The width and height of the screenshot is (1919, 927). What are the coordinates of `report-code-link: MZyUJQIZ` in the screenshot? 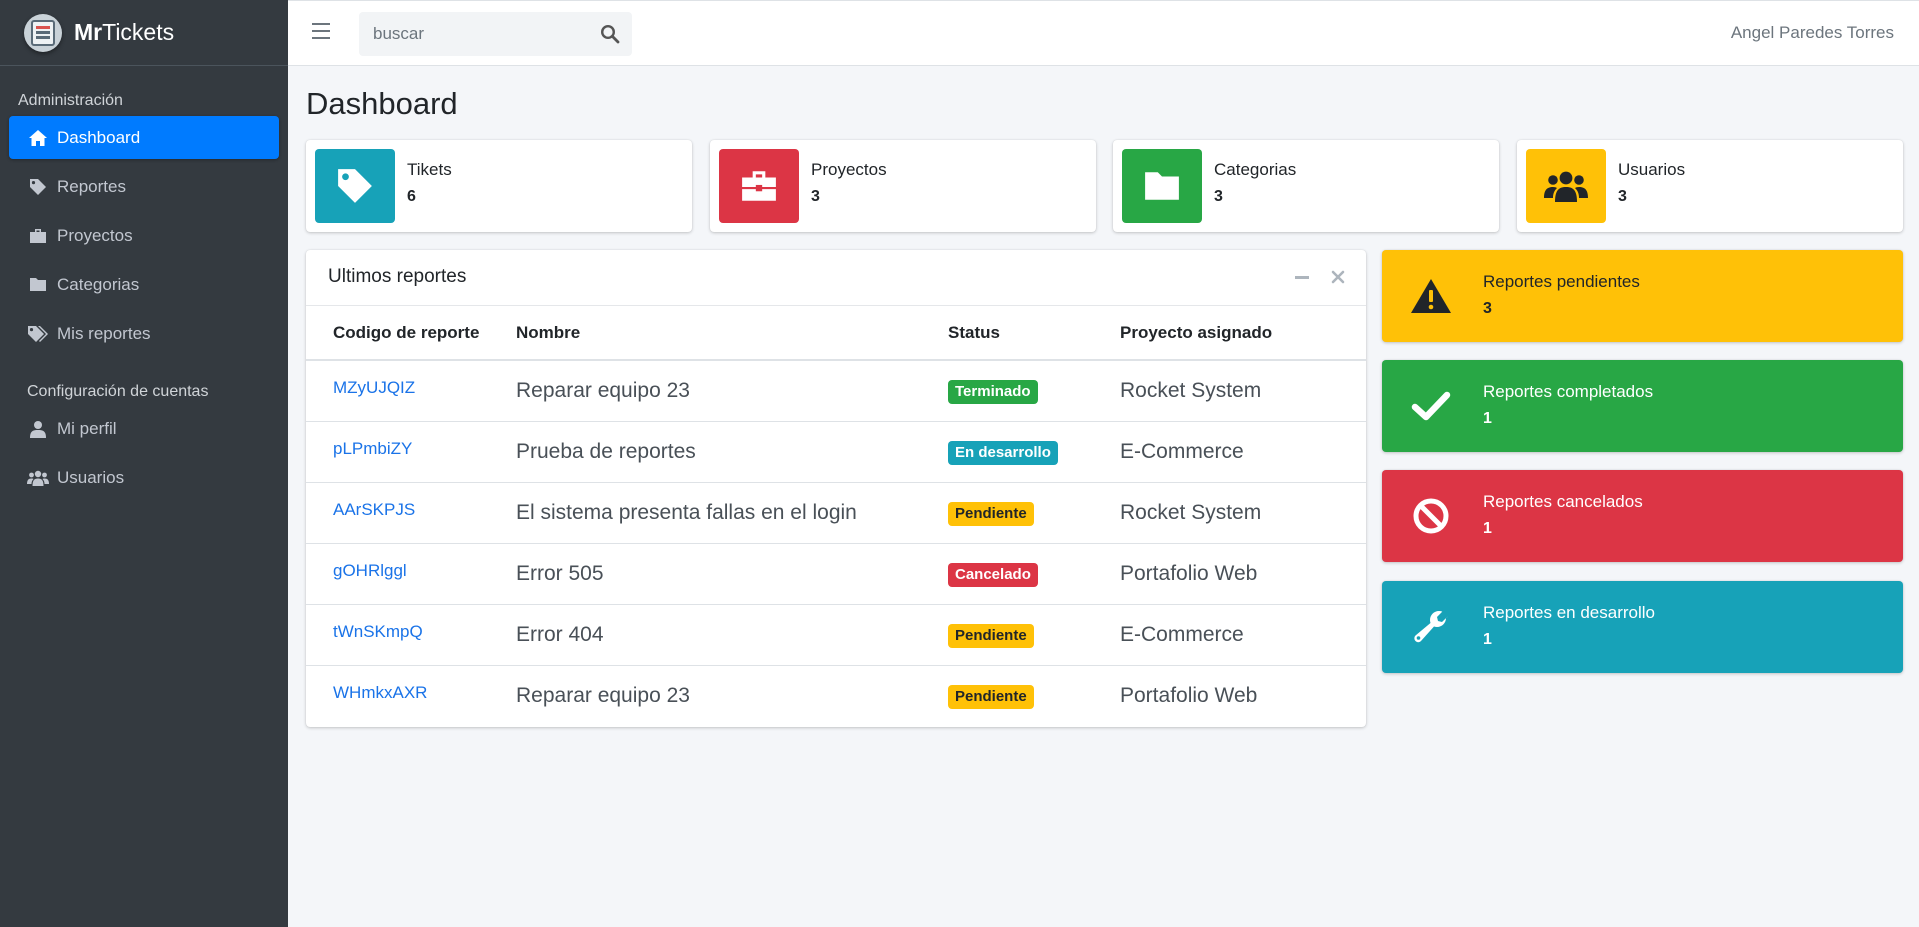 It's located at (411, 391).